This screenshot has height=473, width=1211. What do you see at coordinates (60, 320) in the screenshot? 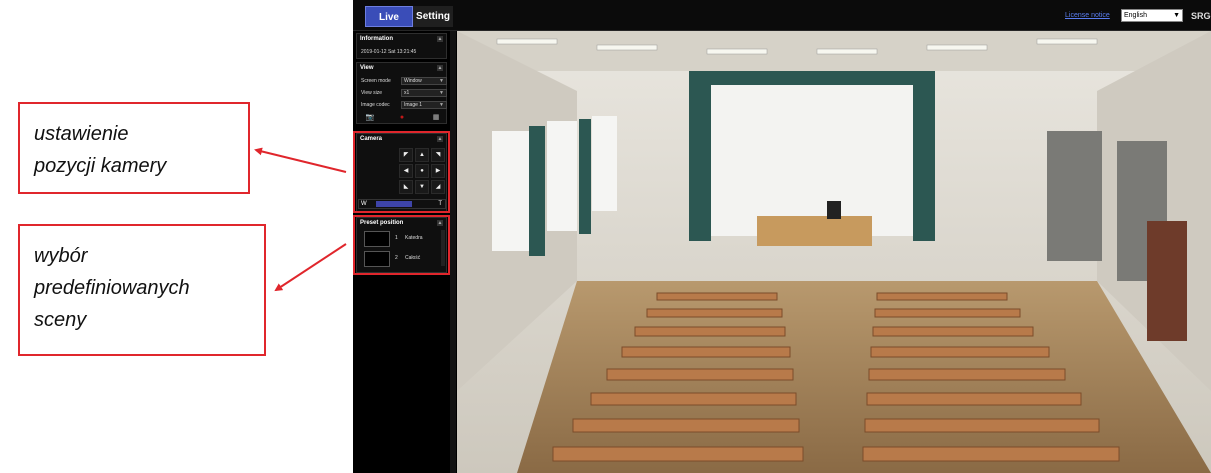
I see `callout-text: sceny` at bounding box center [60, 320].